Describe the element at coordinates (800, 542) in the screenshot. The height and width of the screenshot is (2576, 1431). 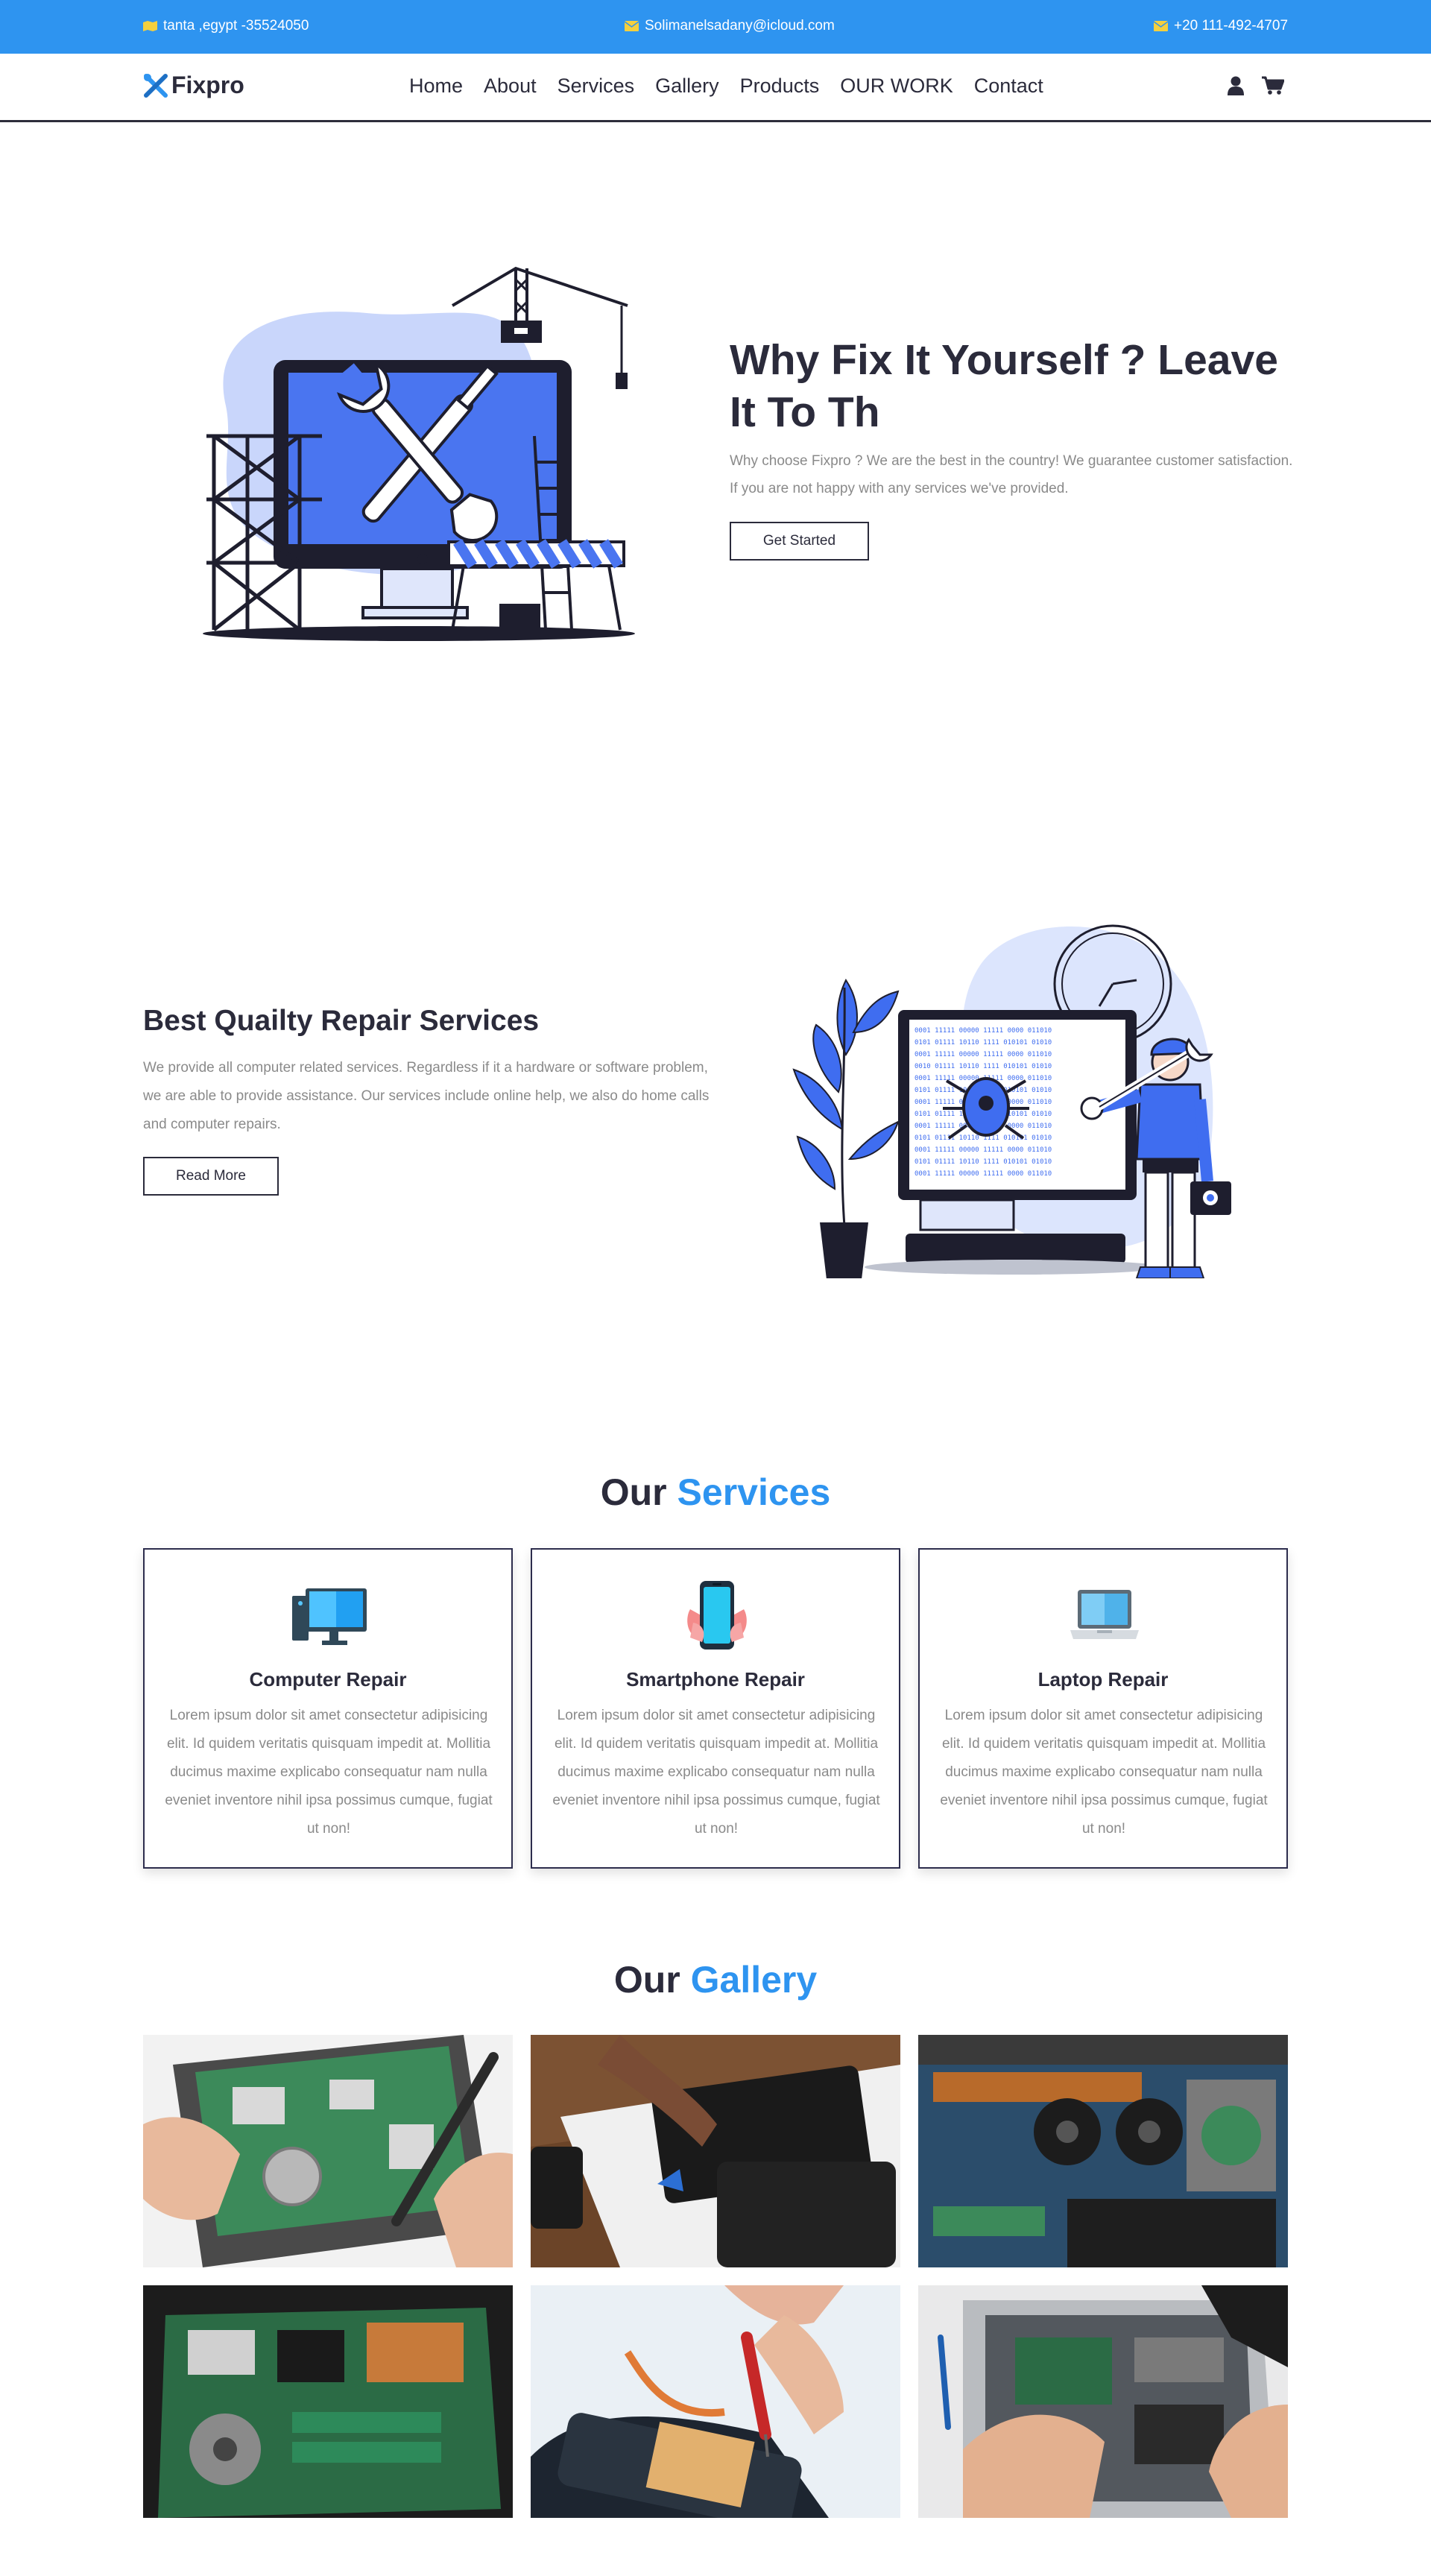
I see `get-started-button: Get Started` at that location.